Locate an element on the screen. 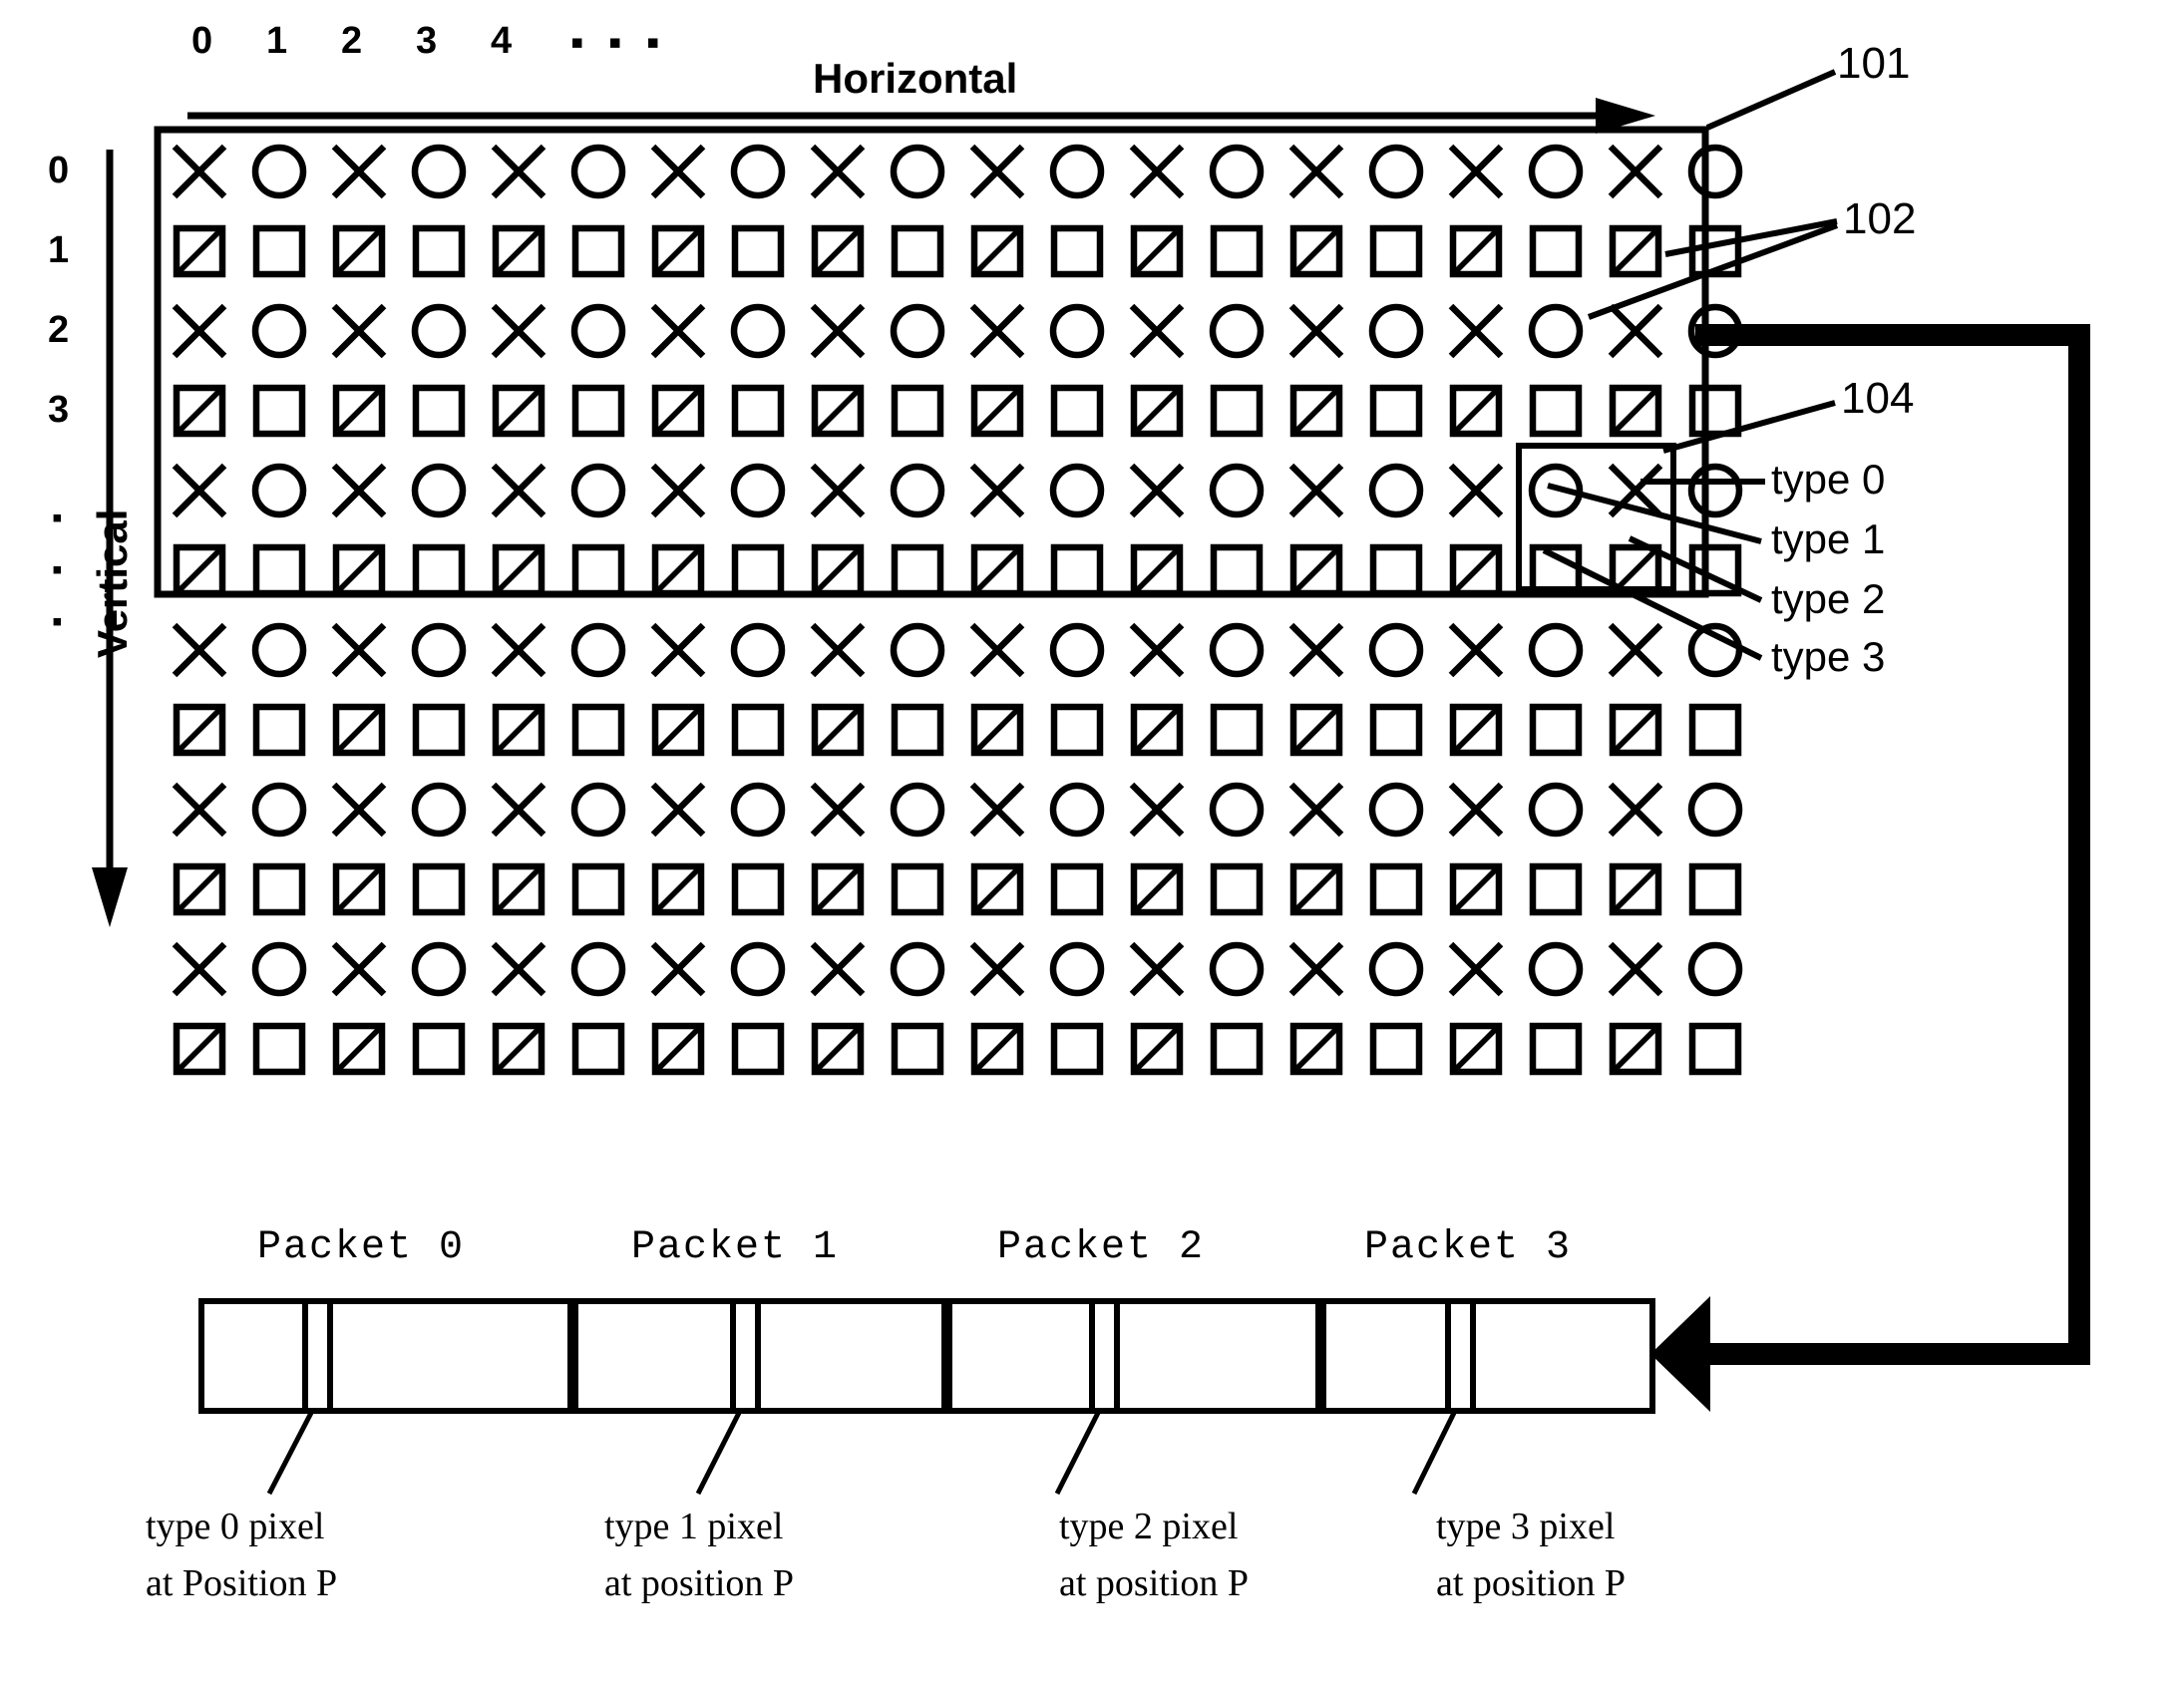  horizontal-axis-label: Horizontal is located at coordinates (915, 79).